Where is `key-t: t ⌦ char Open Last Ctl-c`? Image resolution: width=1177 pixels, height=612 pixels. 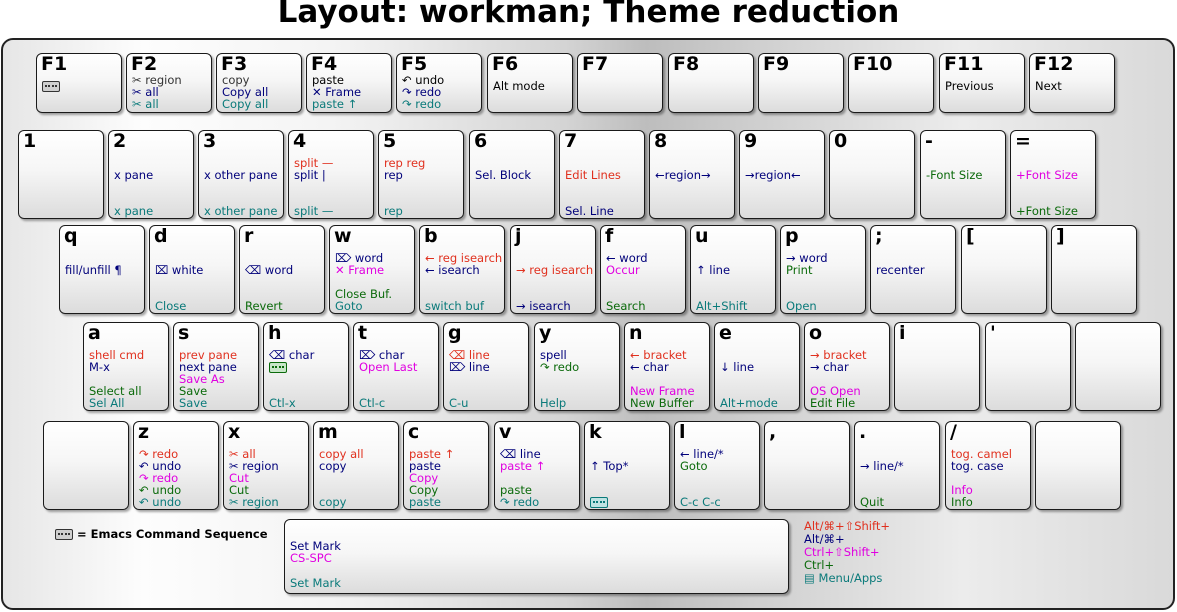 key-t: t ⌦ char Open Last Ctl-c is located at coordinates (396, 366).